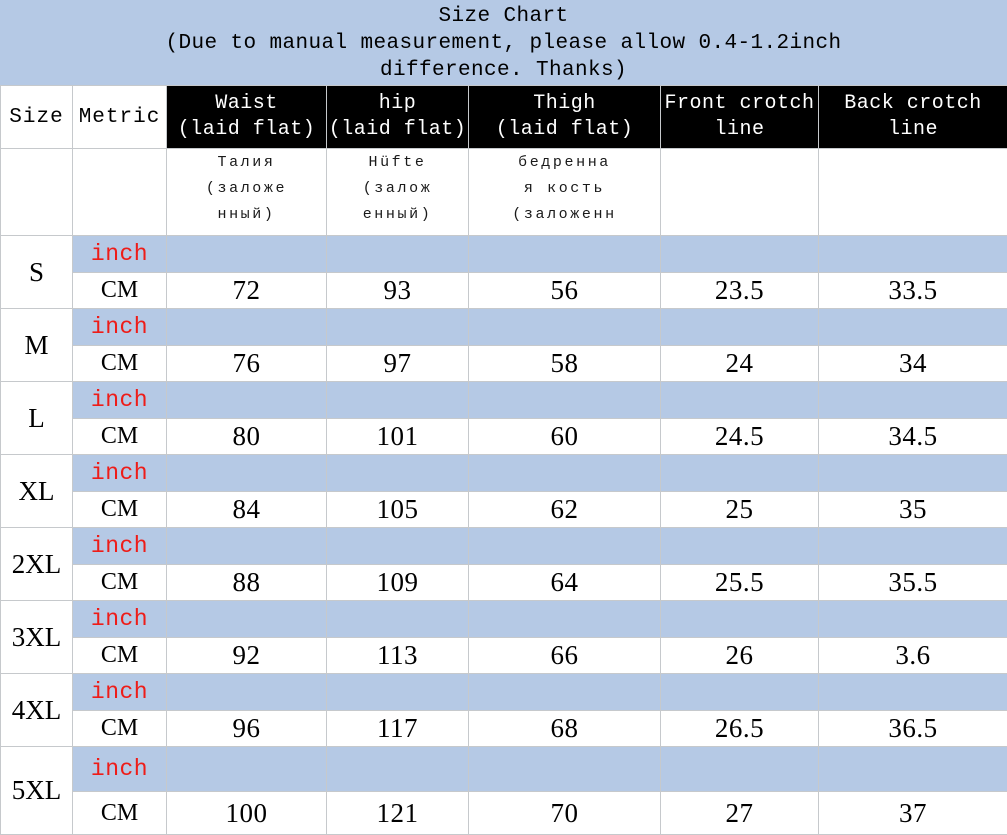  What do you see at coordinates (913, 510) in the screenshot?
I see `value-cm-back-crotch: 35` at bounding box center [913, 510].